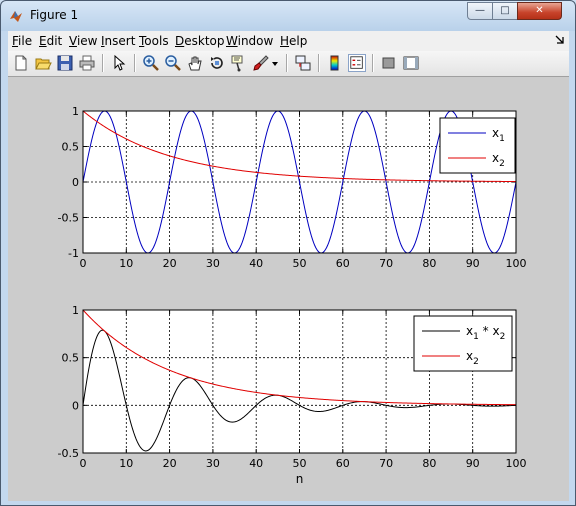 The height and width of the screenshot is (506, 576). Describe the element at coordinates (173, 63) in the screenshot. I see `zoom-out-icon` at that location.